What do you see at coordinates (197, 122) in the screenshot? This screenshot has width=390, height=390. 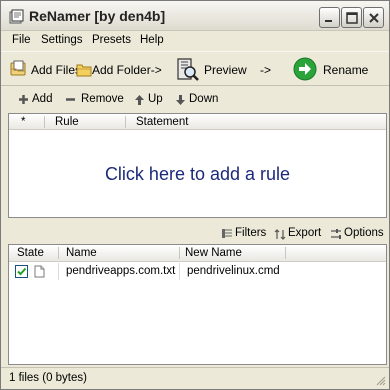 I see `rules-table-header: * Rule Statement` at bounding box center [197, 122].